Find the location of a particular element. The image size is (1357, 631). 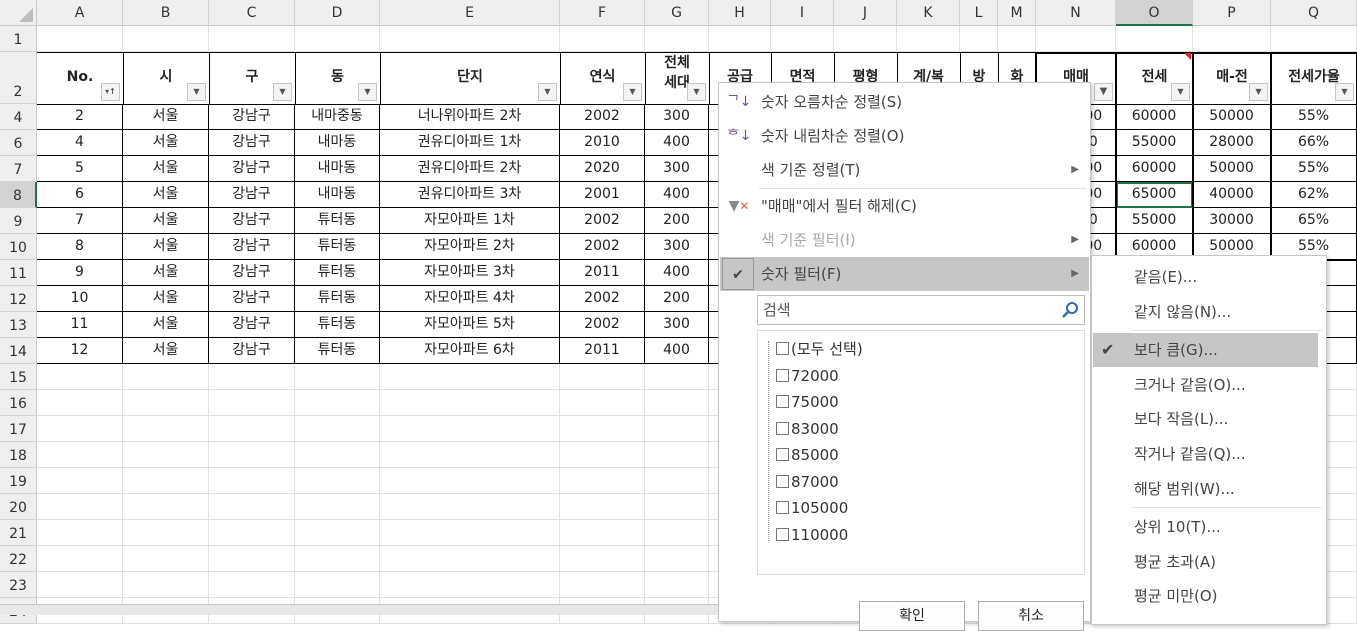

column-header-A: A is located at coordinates (80, 13).